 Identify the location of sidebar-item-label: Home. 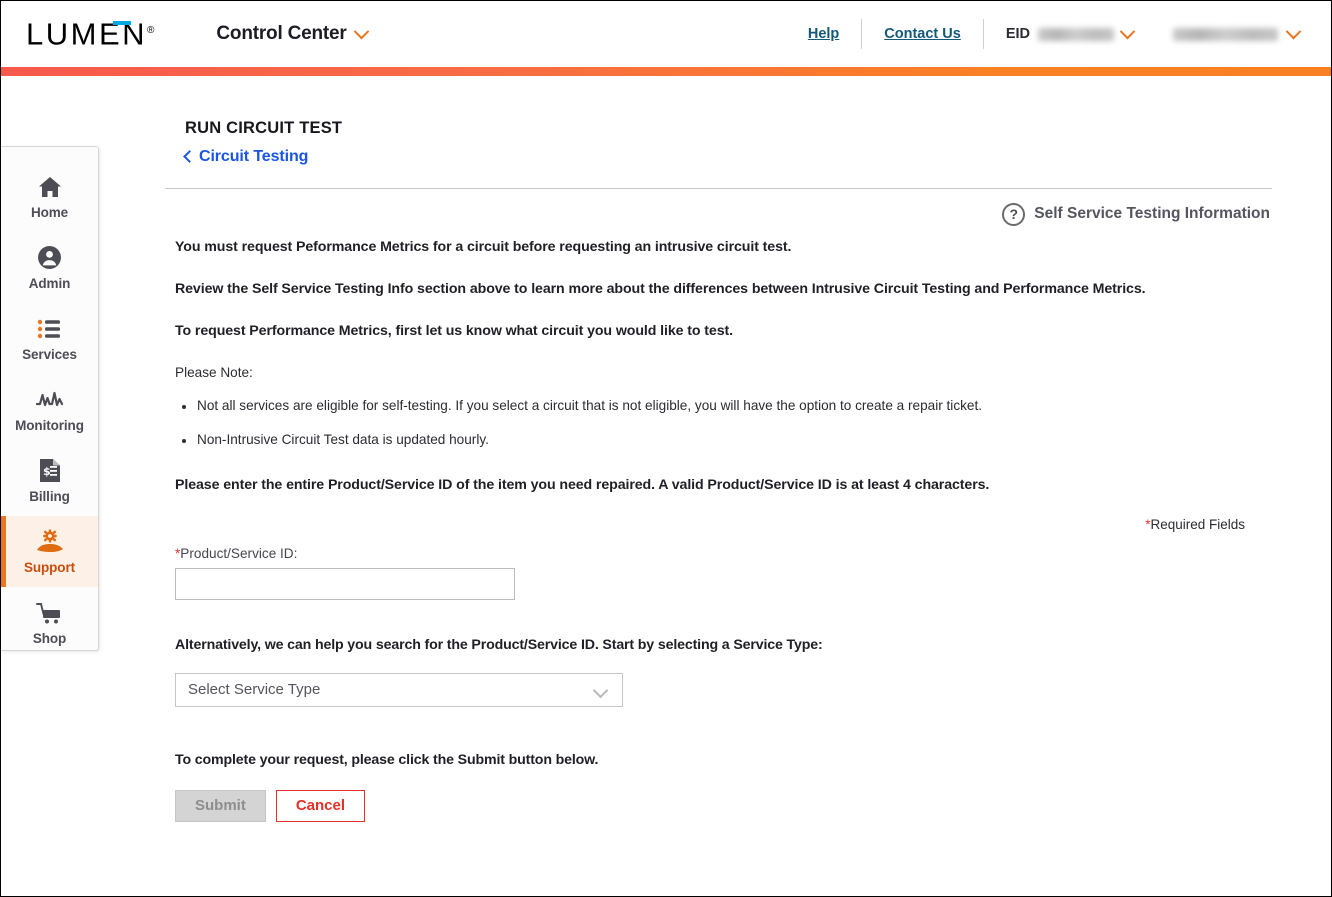
(49, 212).